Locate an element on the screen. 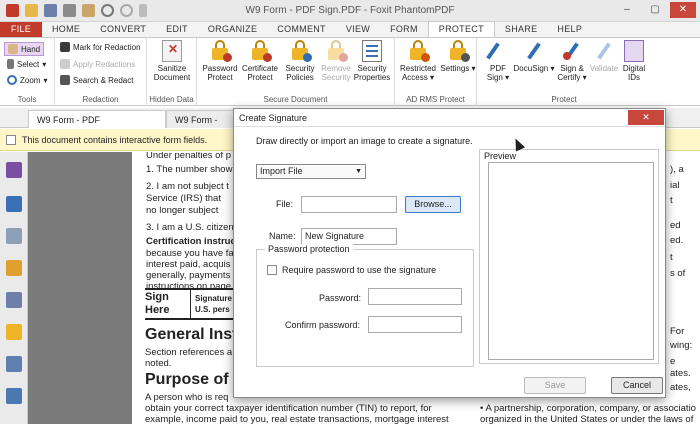 This screenshot has width=700, height=425. signature-method-select: Import File ▼ is located at coordinates (311, 171).